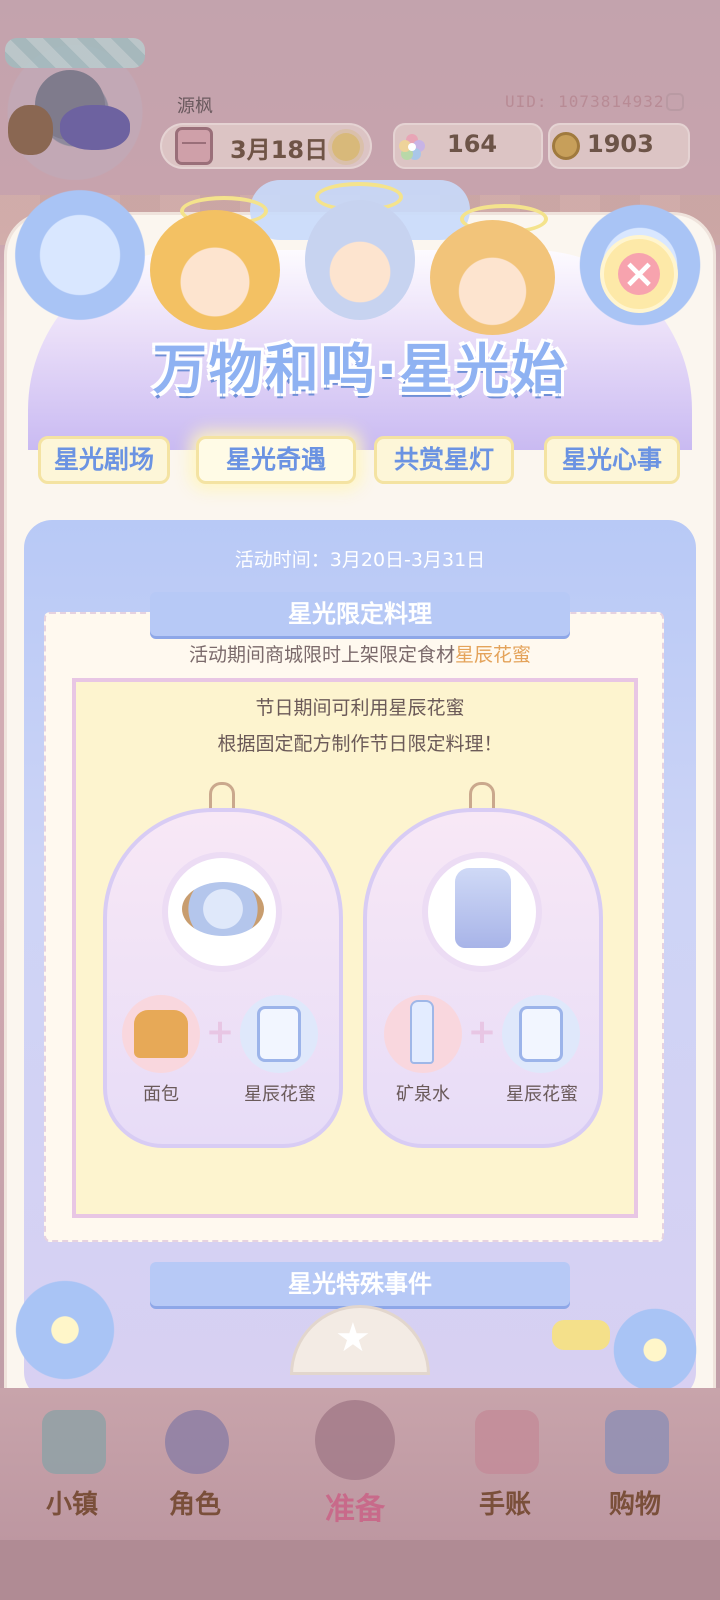 This screenshot has height=1600, width=720. I want to click on event-time: 活动时间：3月20日-3月31日, so click(360, 560).